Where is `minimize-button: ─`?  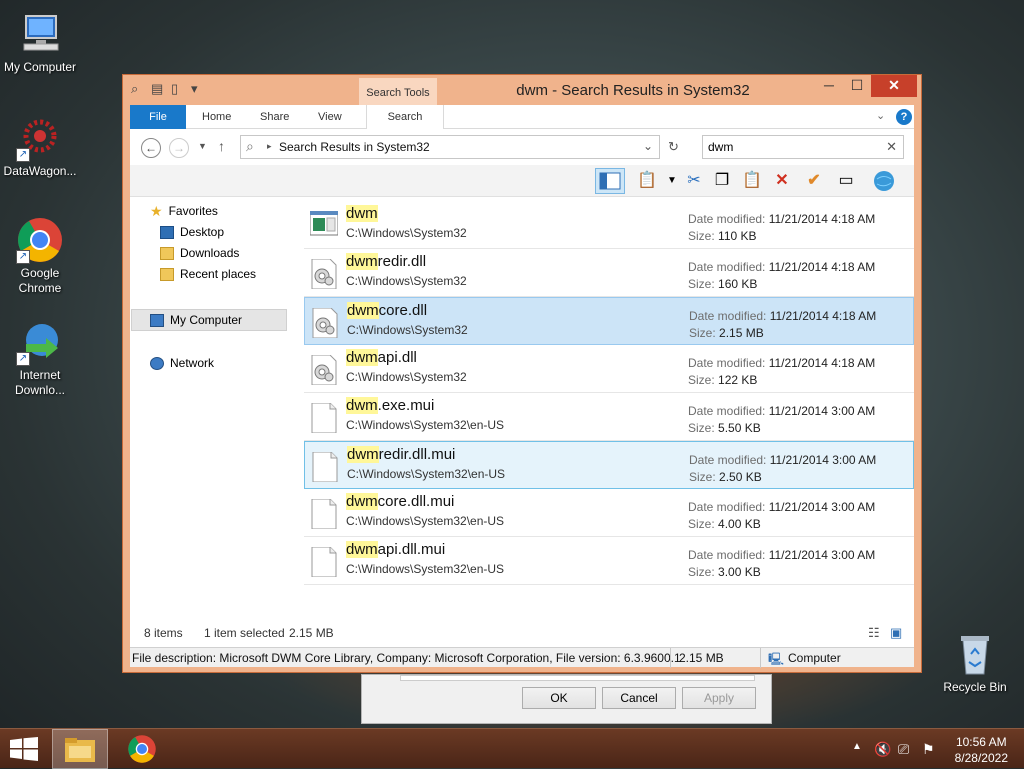
minimize-button: ─ is located at coordinates (829, 86).